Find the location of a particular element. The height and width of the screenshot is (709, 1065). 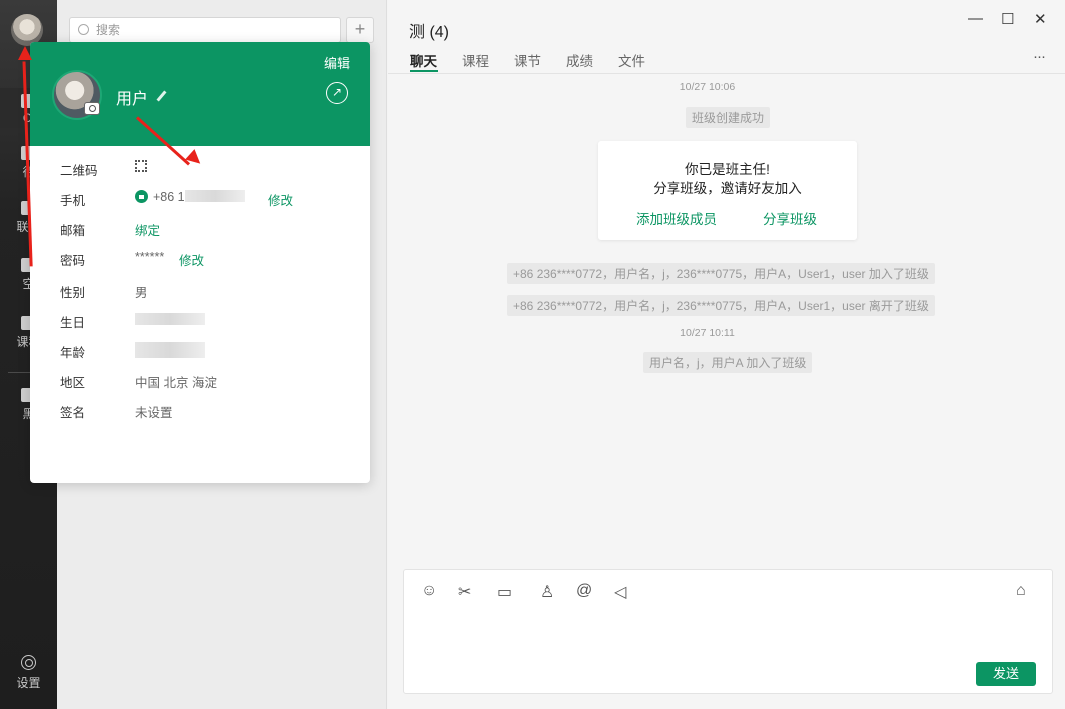

add-button: + is located at coordinates (360, 30).